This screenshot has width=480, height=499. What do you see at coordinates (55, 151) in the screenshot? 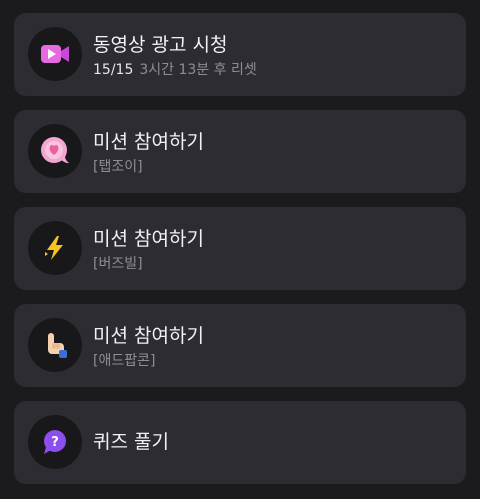
I see `heart-bubble-icon` at bounding box center [55, 151].